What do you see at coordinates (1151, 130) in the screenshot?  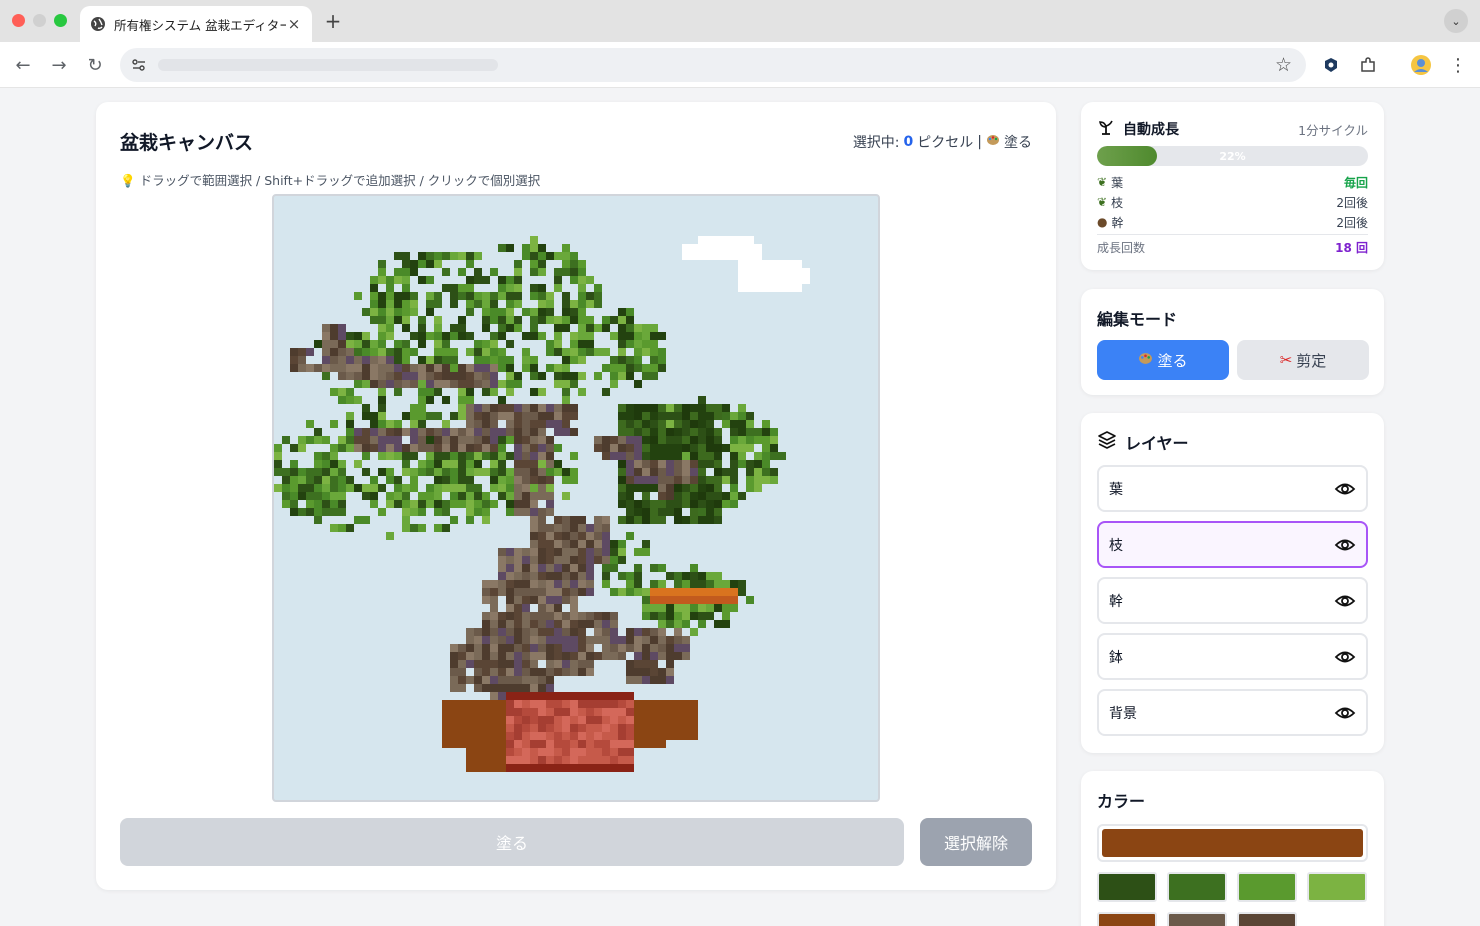 I see `growth-title: 自動成長` at bounding box center [1151, 130].